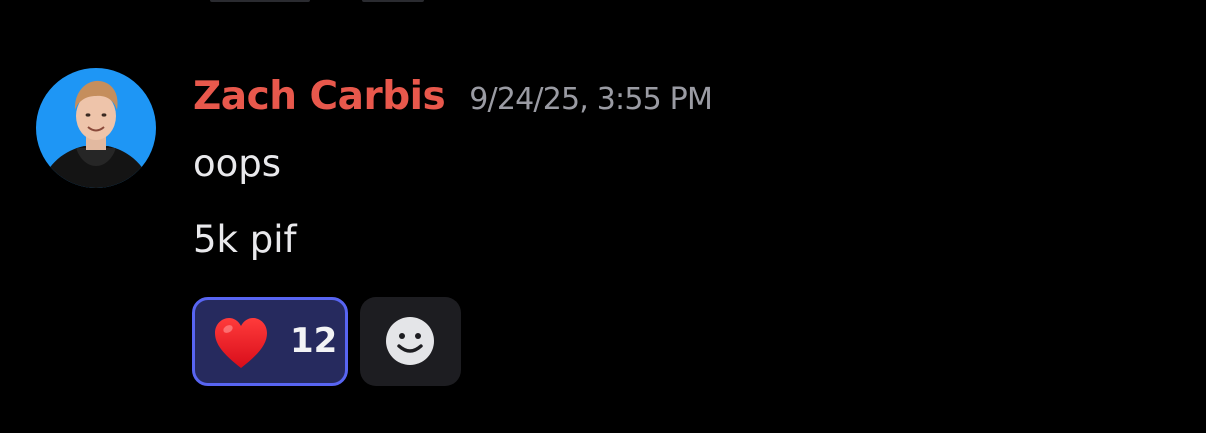 Image resolution: width=1206 pixels, height=433 pixels. What do you see at coordinates (591, 99) in the screenshot?
I see `message-timestamp: 9/24/25, 3:55 PM` at bounding box center [591, 99].